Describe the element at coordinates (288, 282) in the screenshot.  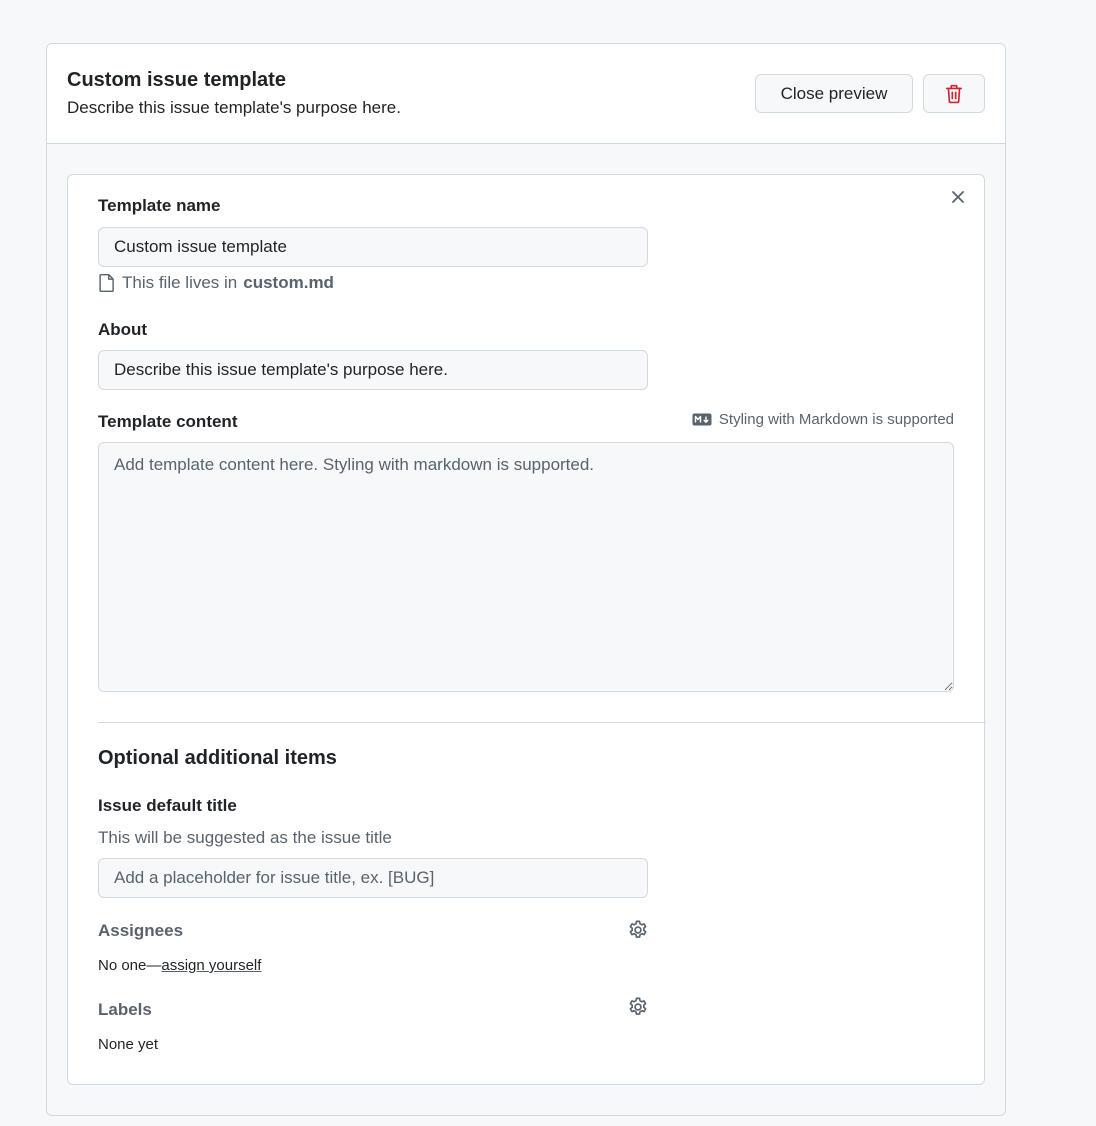
I see `file-name: custom.md` at that location.